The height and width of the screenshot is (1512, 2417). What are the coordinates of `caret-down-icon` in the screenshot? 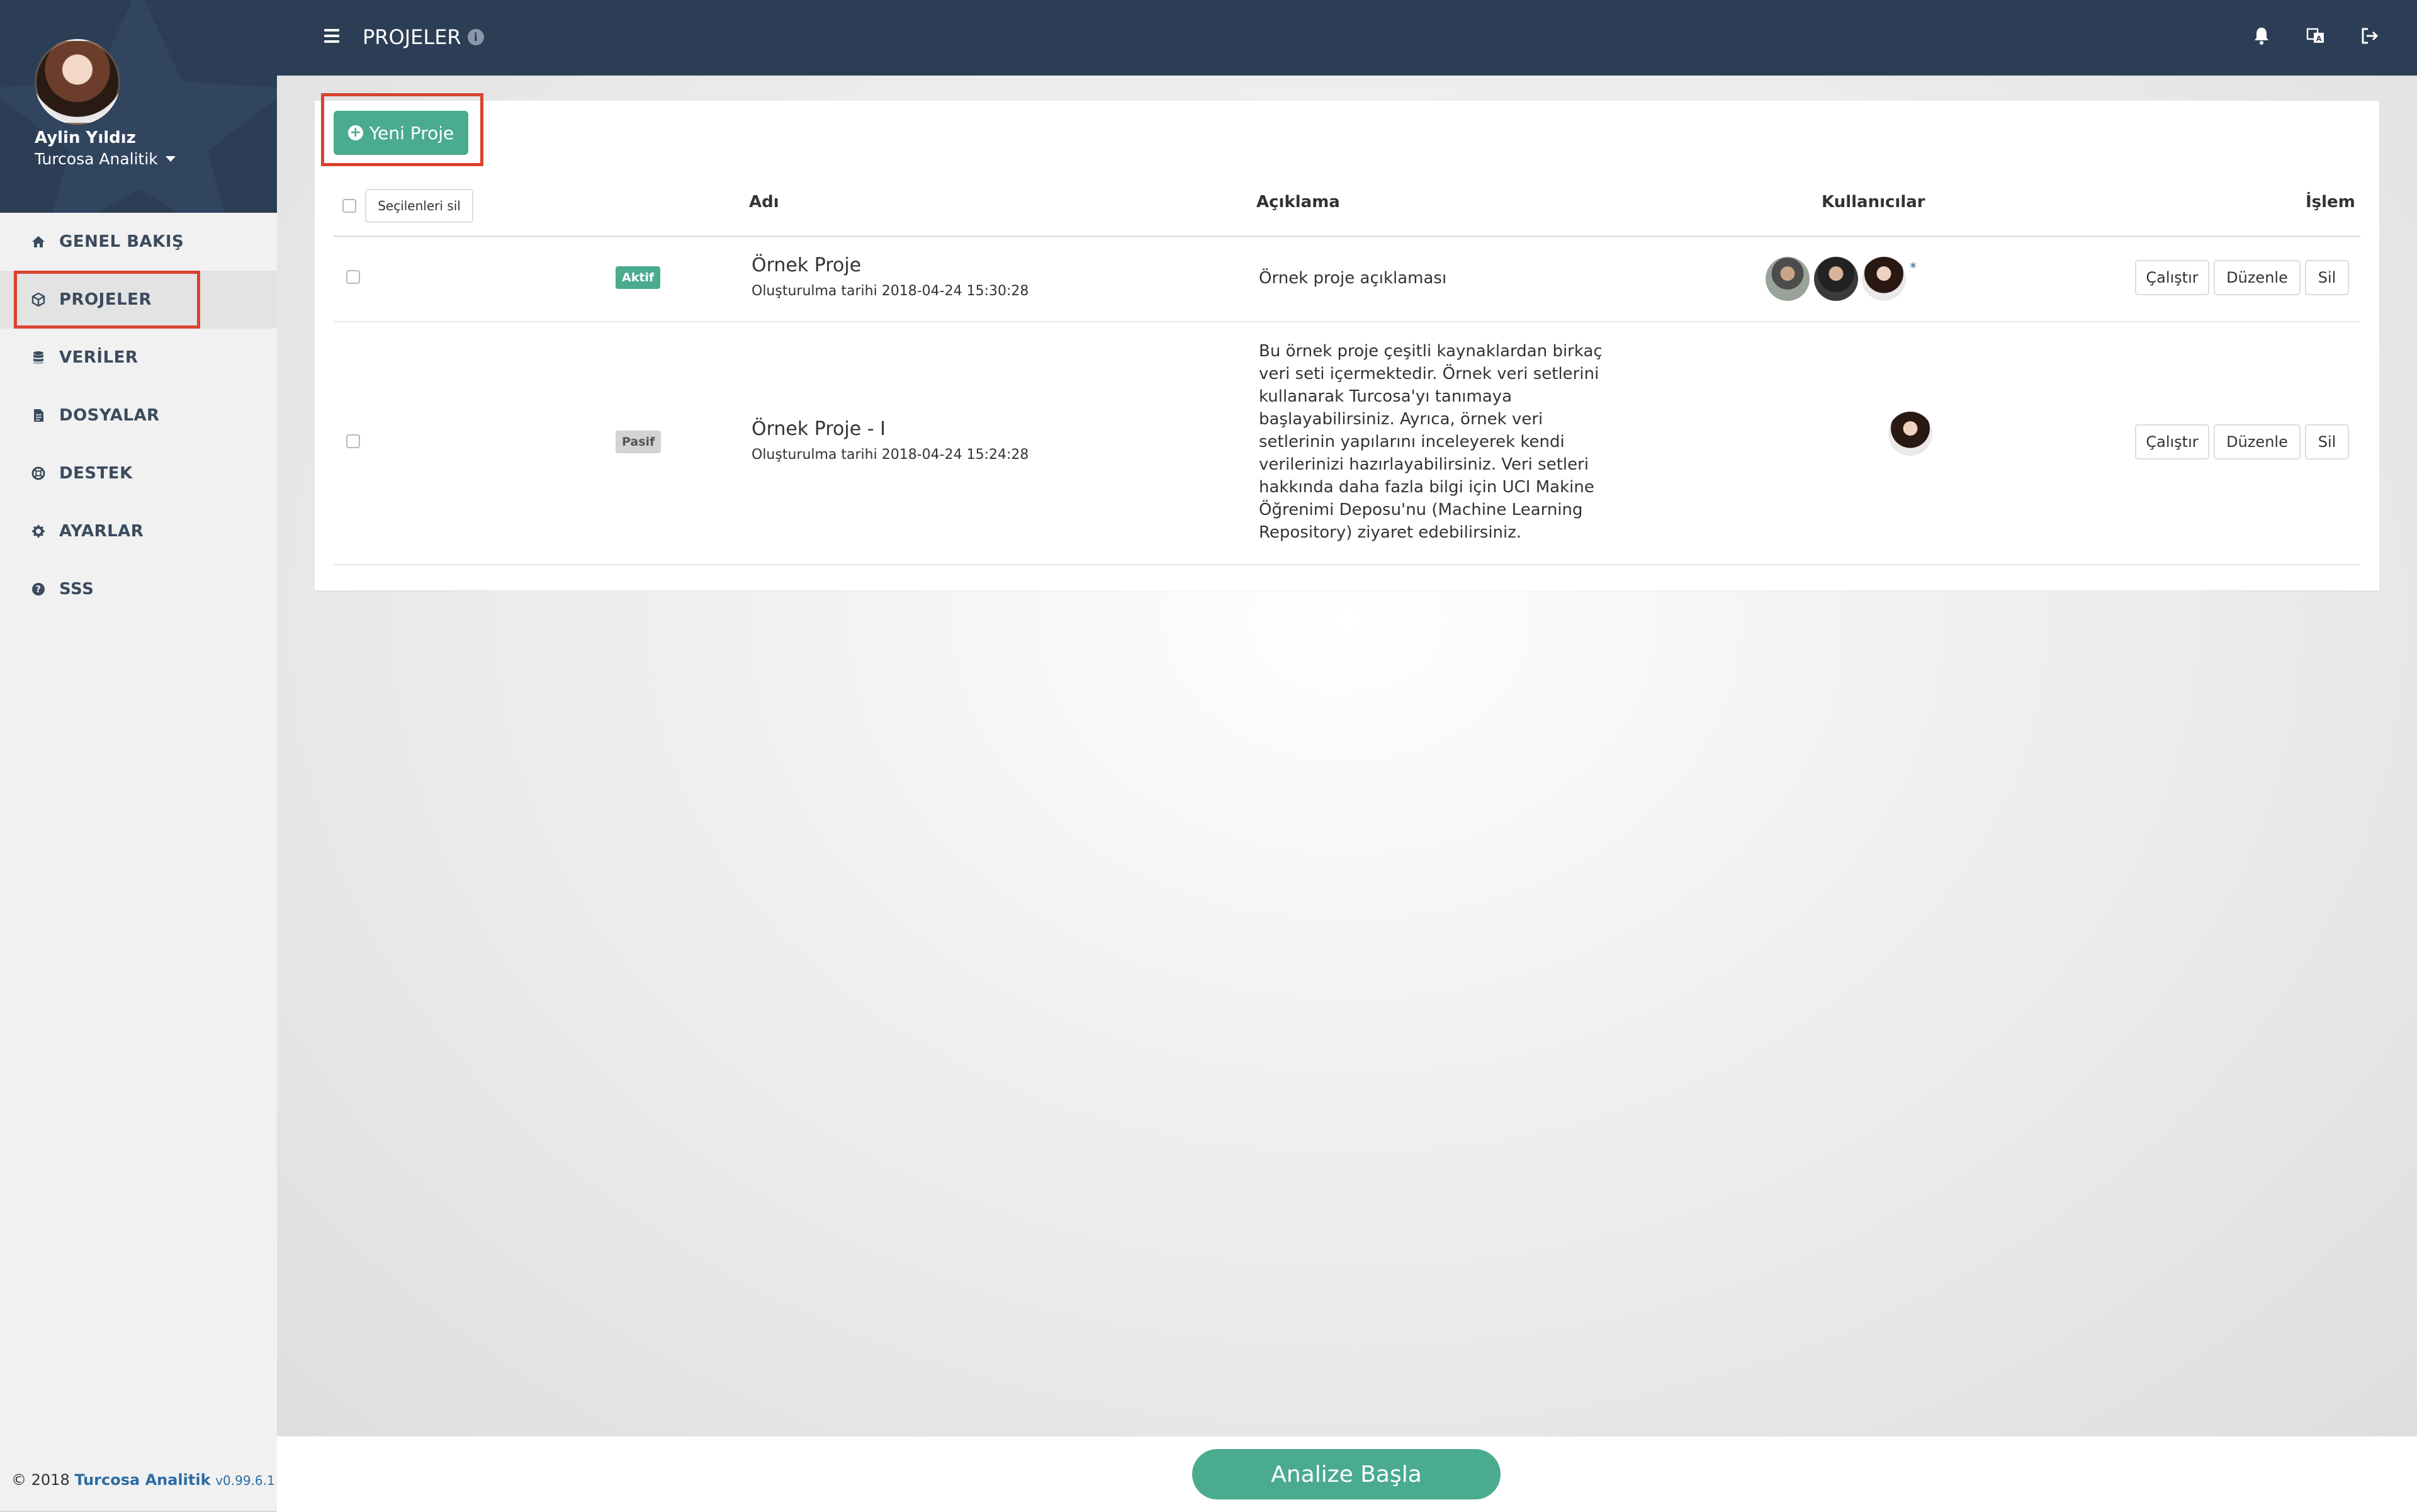 It's located at (170, 159).